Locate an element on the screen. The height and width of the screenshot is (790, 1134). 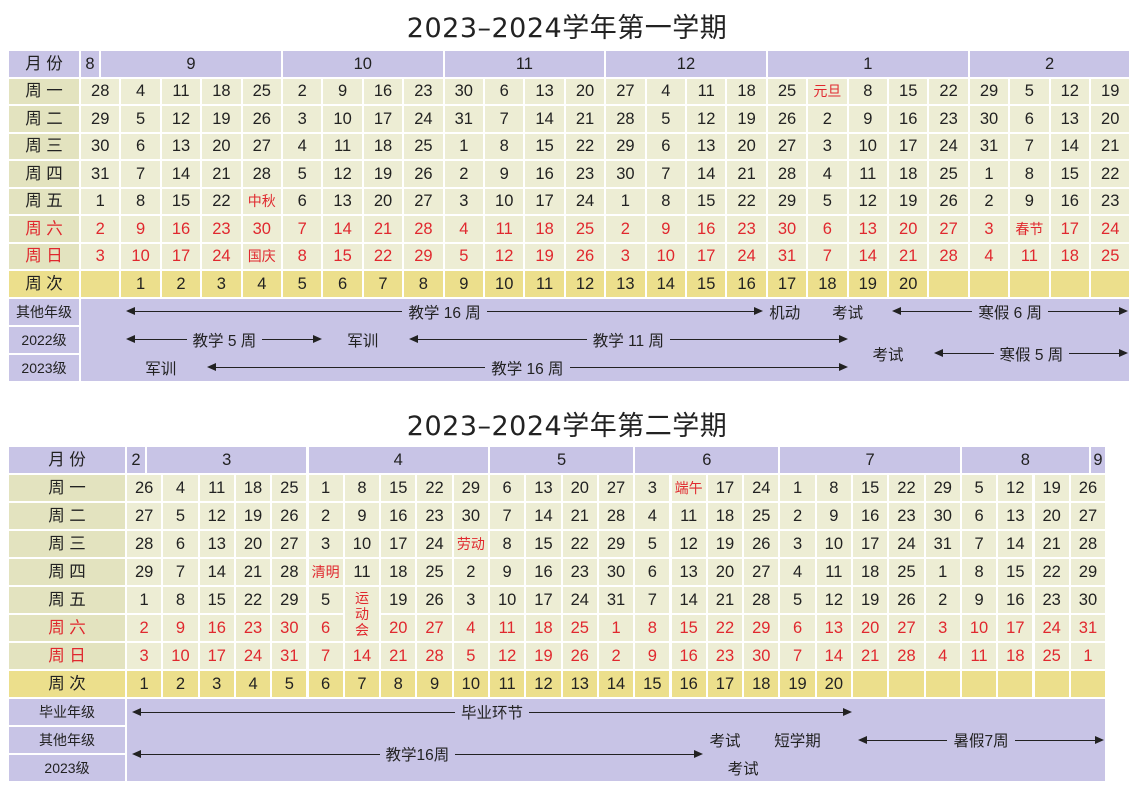
weekday-label: 周 三 is located at coordinates (44, 146).